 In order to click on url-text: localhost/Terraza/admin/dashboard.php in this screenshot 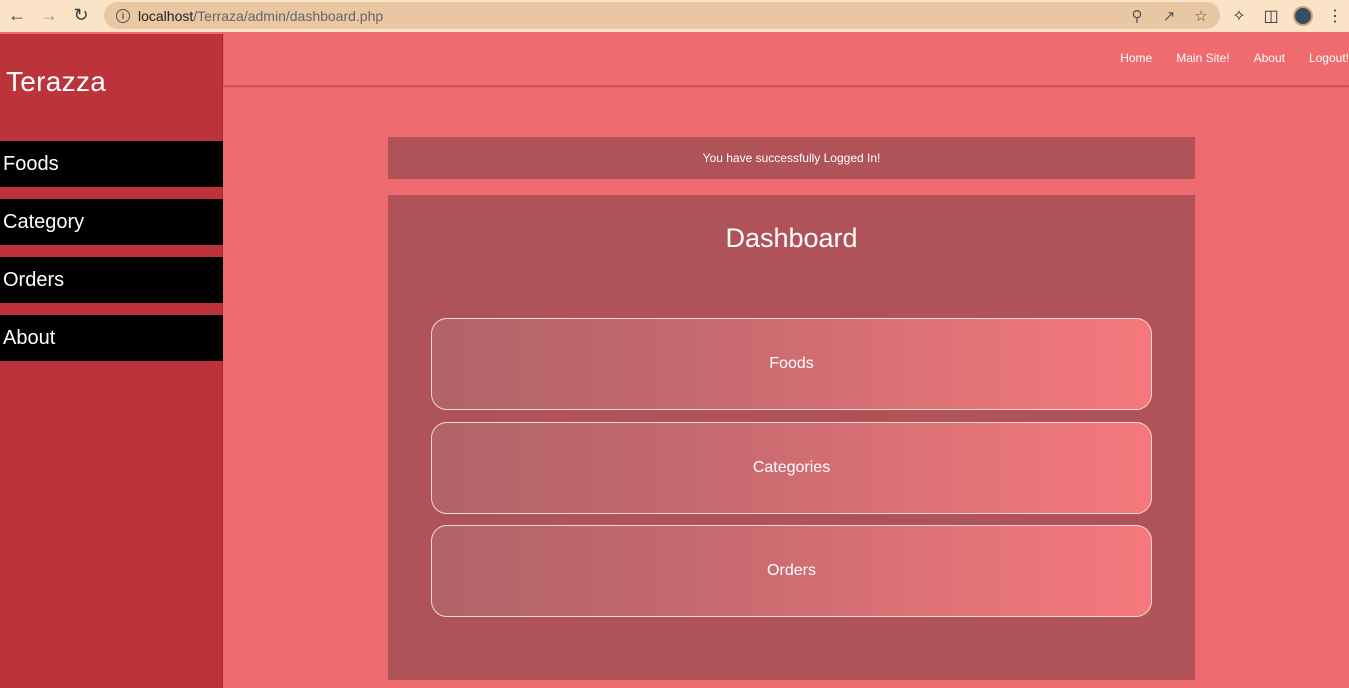, I will do `click(260, 16)`.